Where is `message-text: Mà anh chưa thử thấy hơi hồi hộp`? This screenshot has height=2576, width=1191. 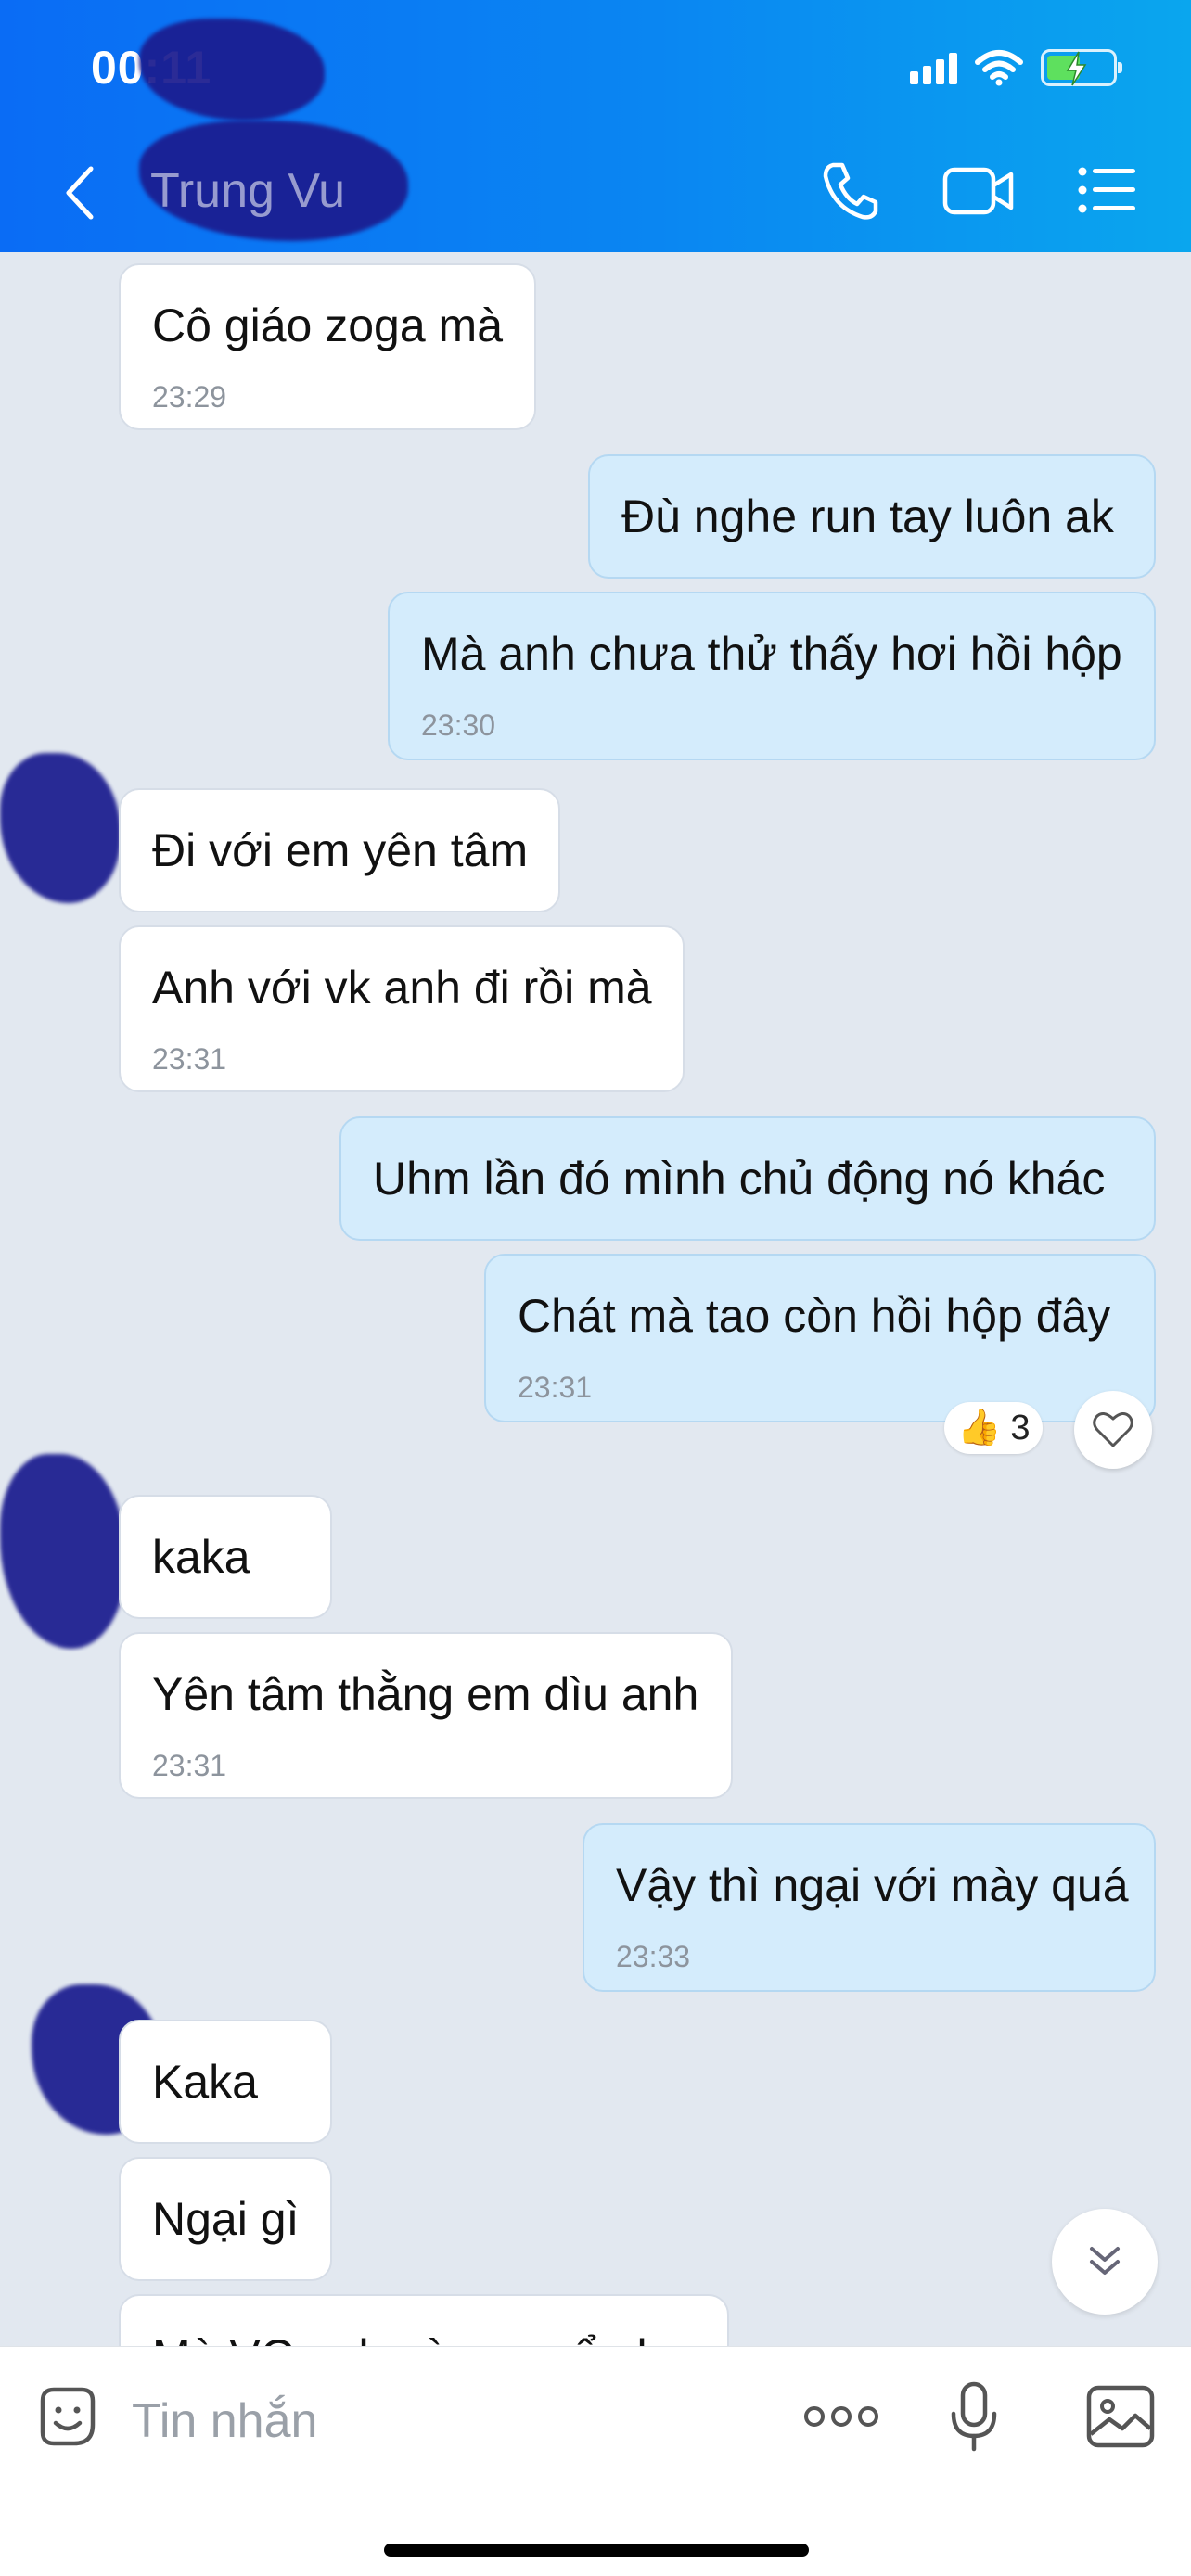 message-text: Mà anh chưa thử thấy hơi hồi hộp is located at coordinates (771, 654).